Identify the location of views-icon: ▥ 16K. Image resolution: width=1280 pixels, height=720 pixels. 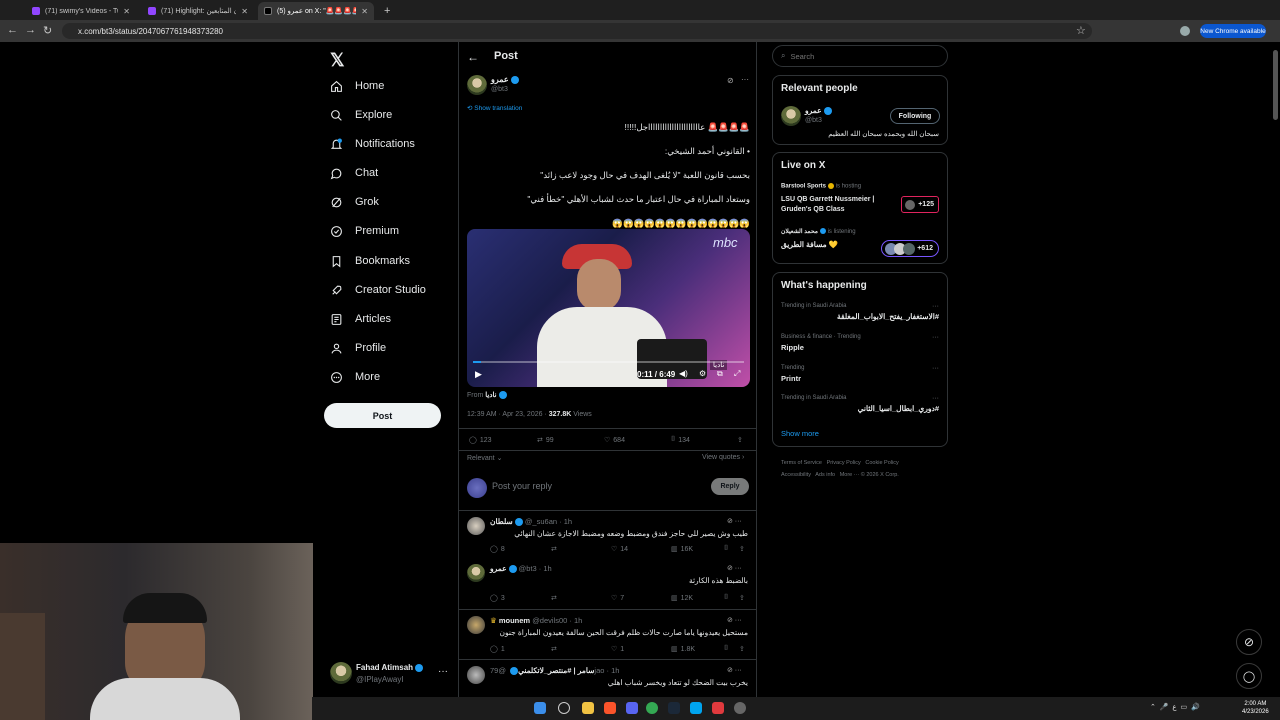
(682, 549).